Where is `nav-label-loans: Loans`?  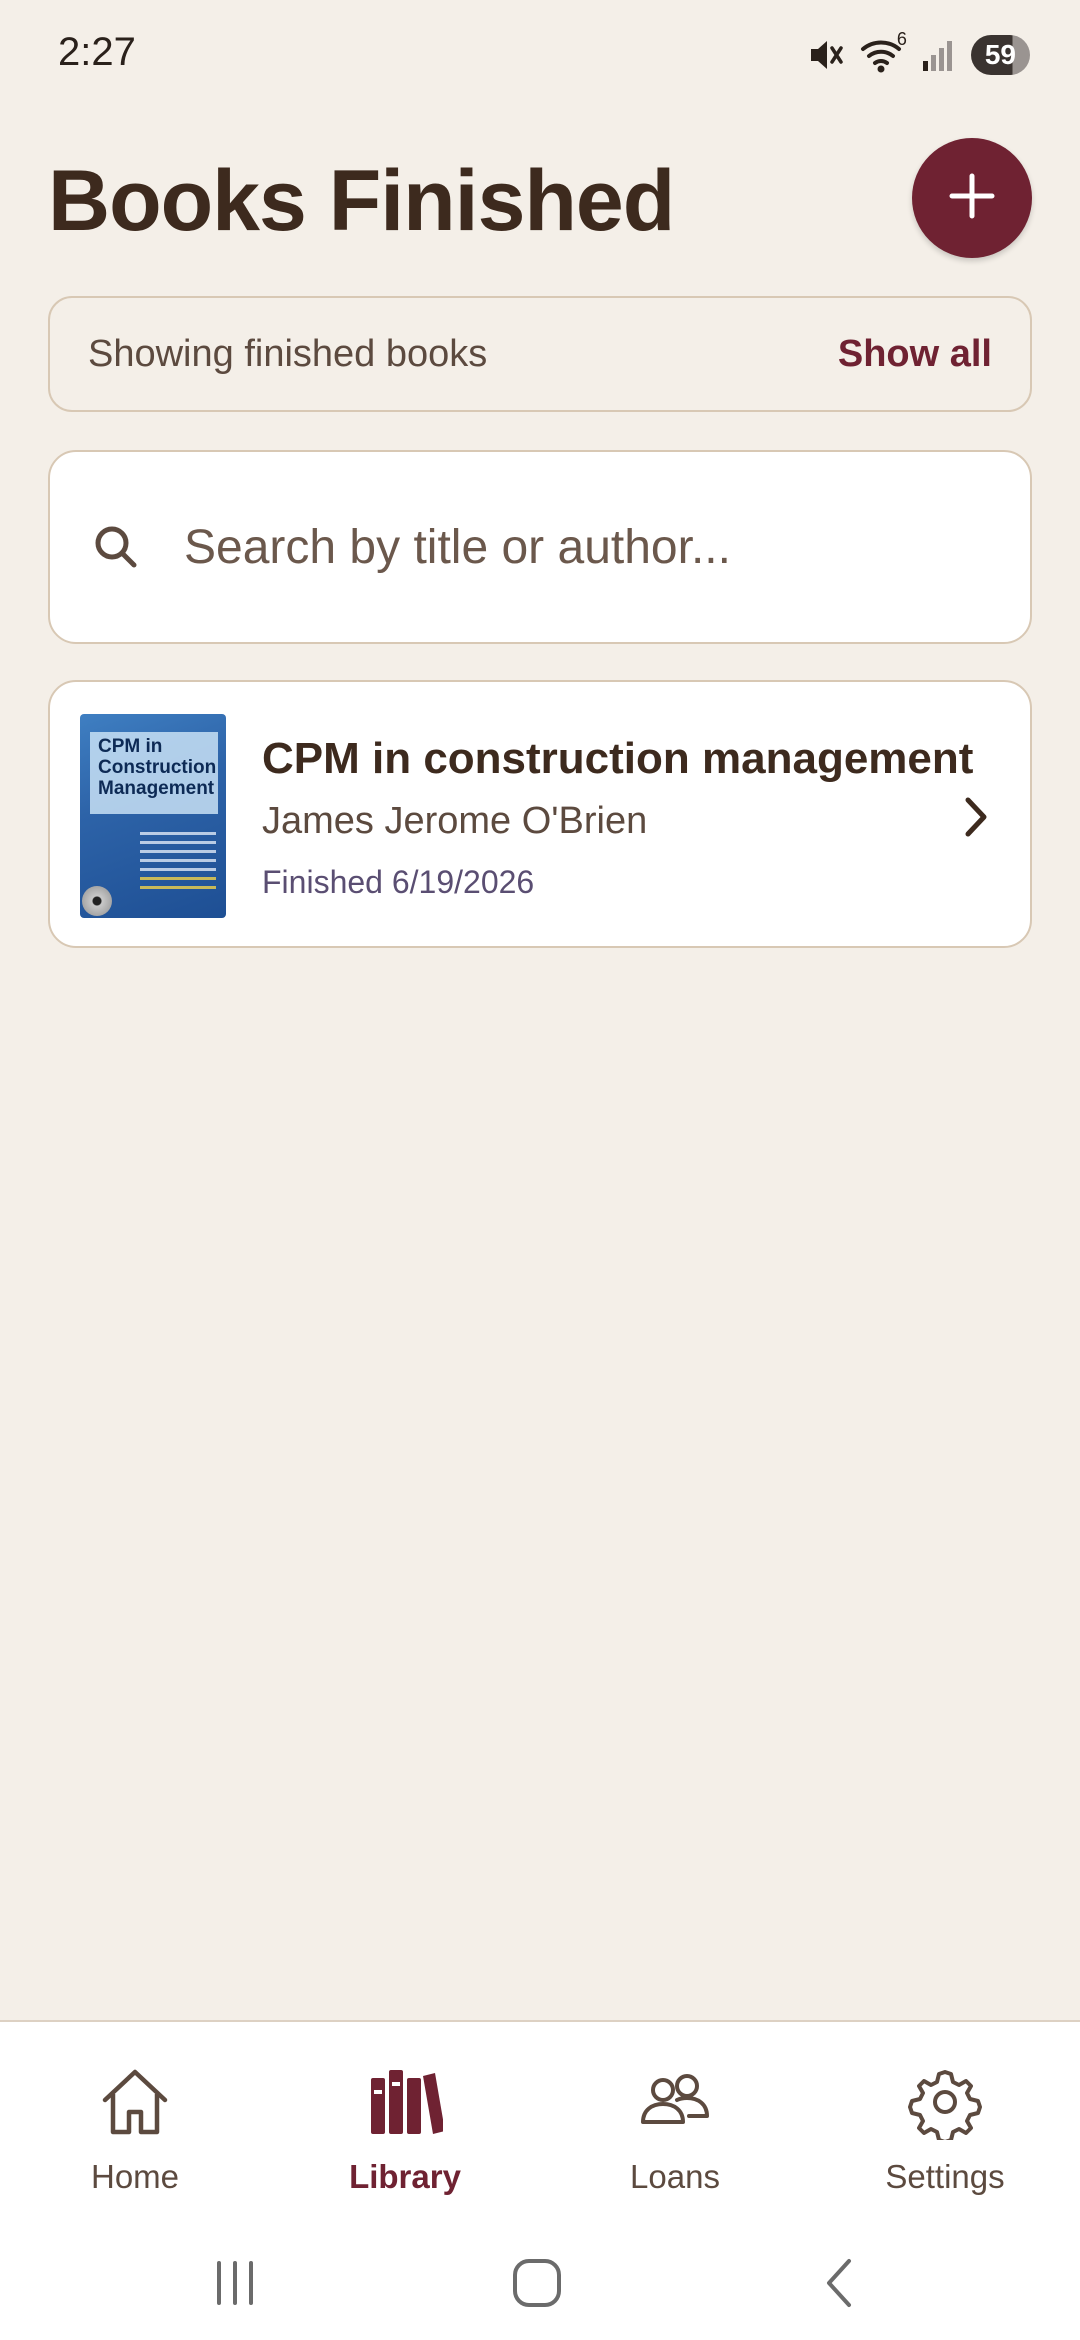
nav-label-loans: Loans is located at coordinates (675, 2176).